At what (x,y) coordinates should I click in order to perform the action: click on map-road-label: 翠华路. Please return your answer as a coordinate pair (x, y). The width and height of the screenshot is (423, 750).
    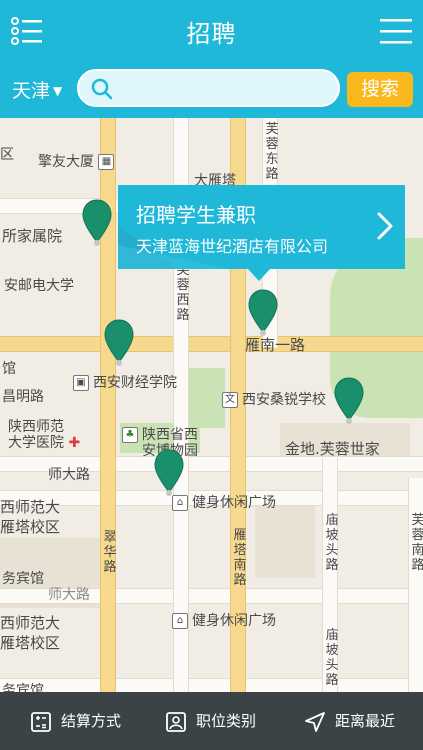
    Looking at the image, I should click on (110, 552).